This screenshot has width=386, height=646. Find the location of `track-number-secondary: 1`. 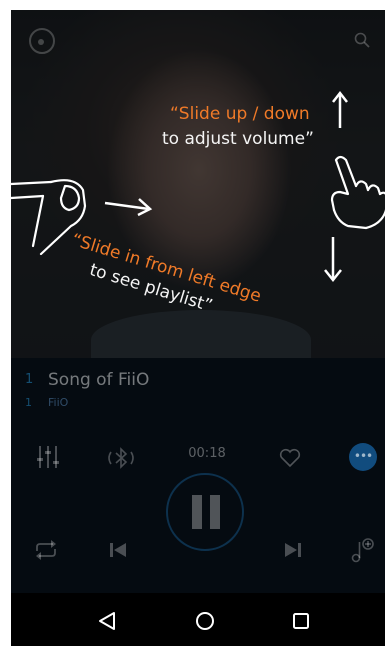

track-number-secondary: 1 is located at coordinates (28, 402).